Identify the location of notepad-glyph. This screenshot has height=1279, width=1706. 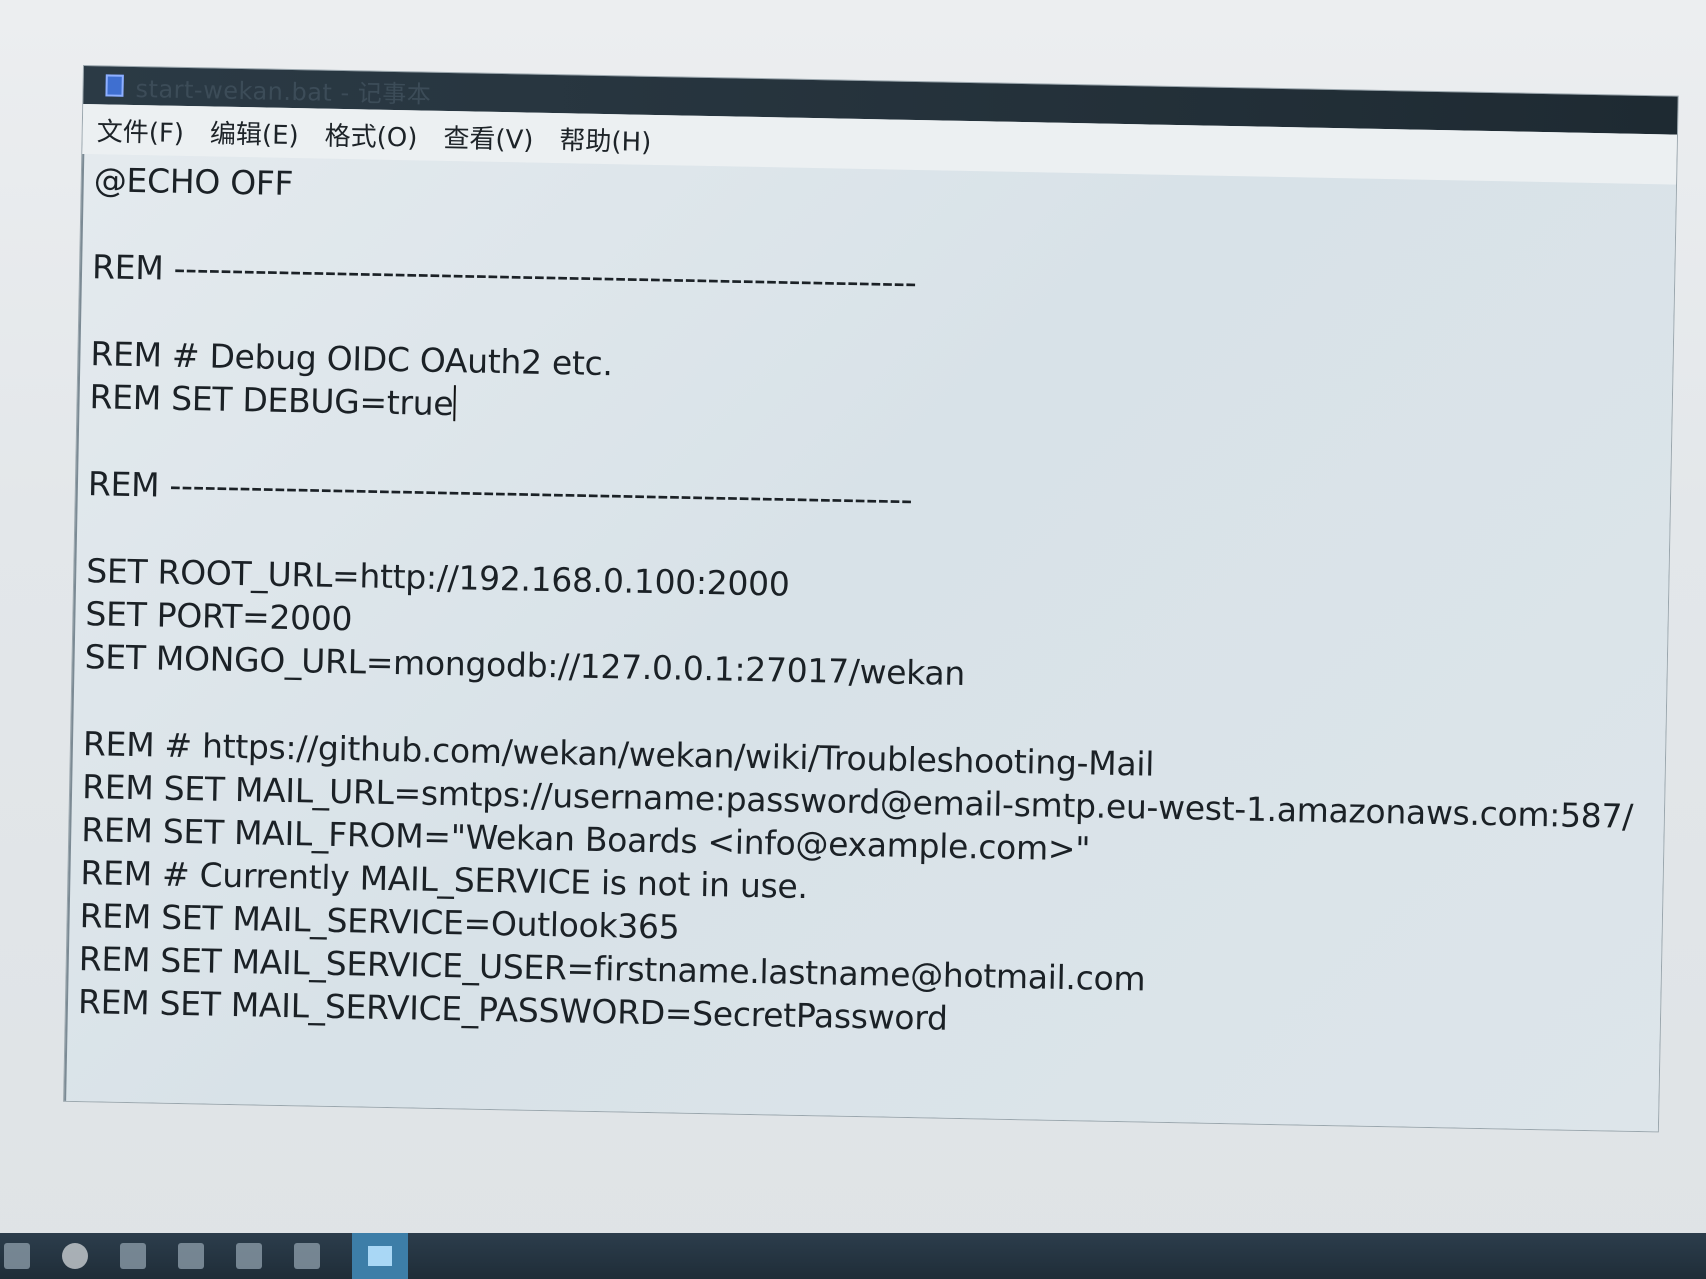
(380, 1256).